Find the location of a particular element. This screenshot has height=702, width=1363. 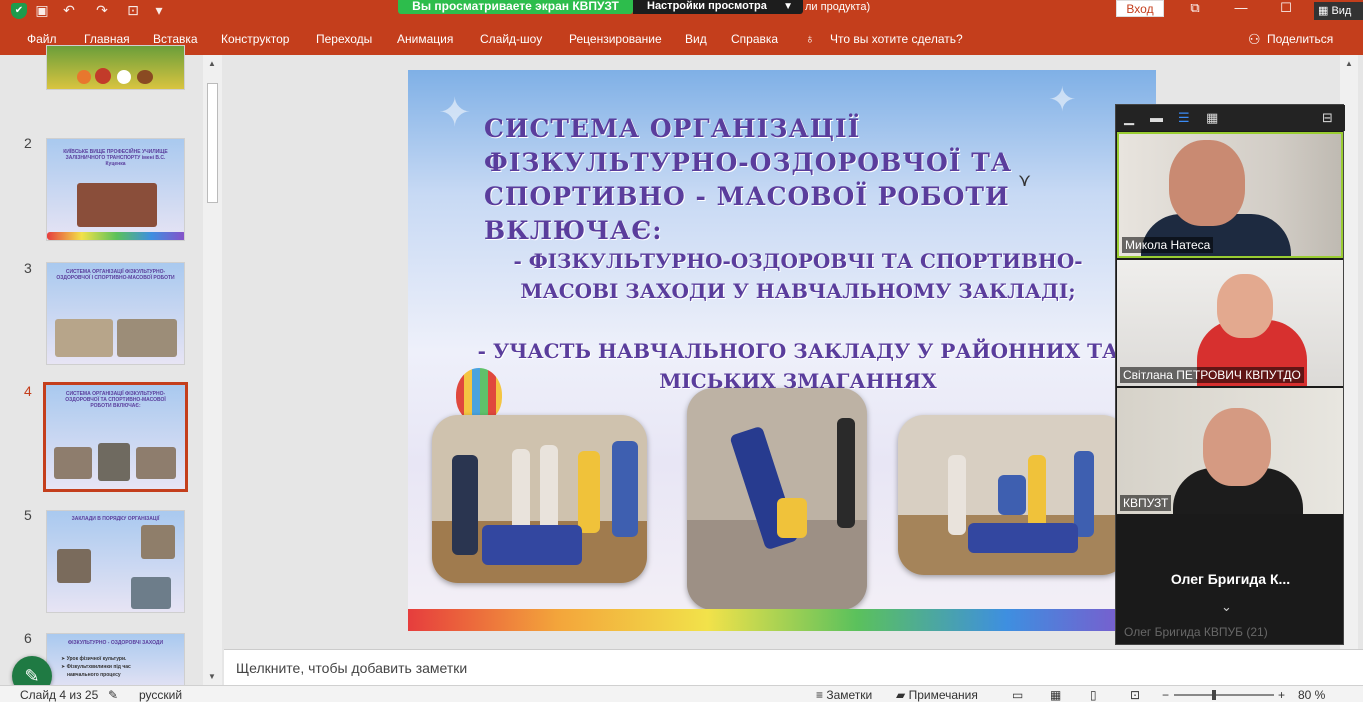

thumbnail-line: ➤ Урок фізичної культури. is located at coordinates (94, 659).